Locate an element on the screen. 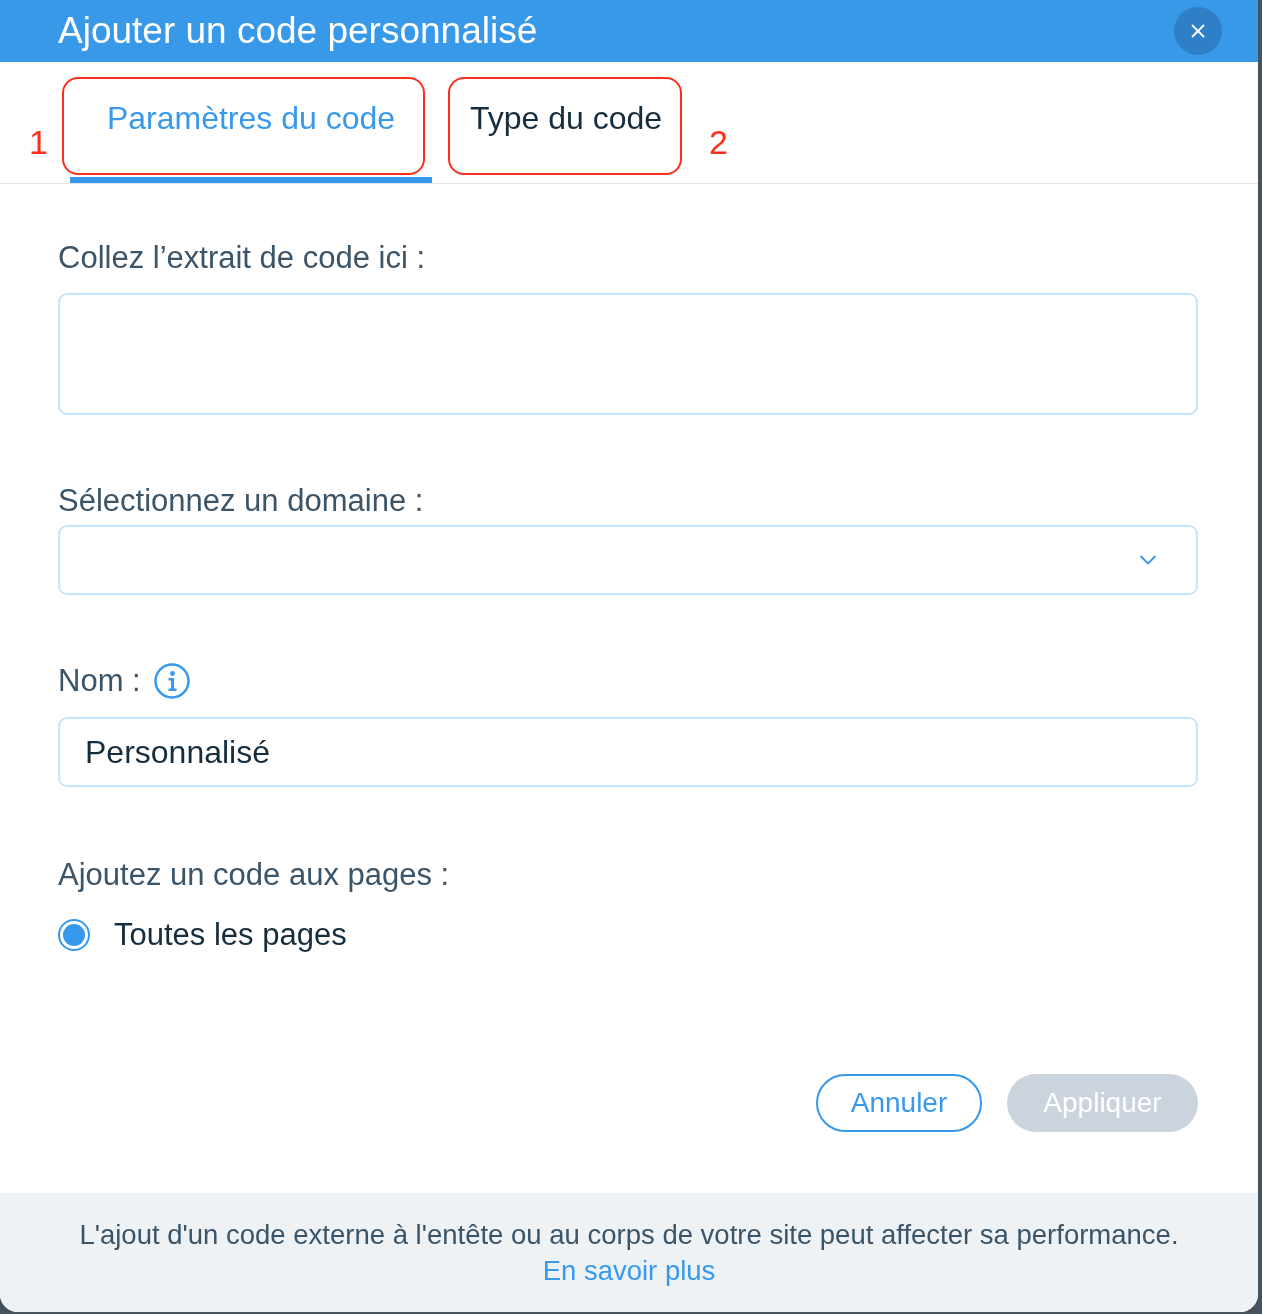 The height and width of the screenshot is (1314, 1262). dialog-title: Ajouter un code personnalisé is located at coordinates (298, 31).